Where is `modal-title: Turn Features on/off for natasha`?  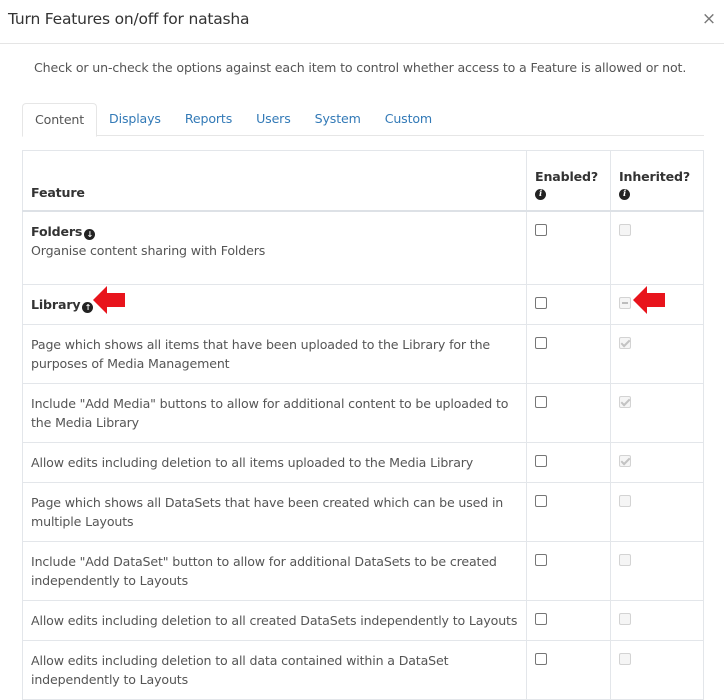
modal-title: Turn Features on/off for natasha is located at coordinates (129, 19).